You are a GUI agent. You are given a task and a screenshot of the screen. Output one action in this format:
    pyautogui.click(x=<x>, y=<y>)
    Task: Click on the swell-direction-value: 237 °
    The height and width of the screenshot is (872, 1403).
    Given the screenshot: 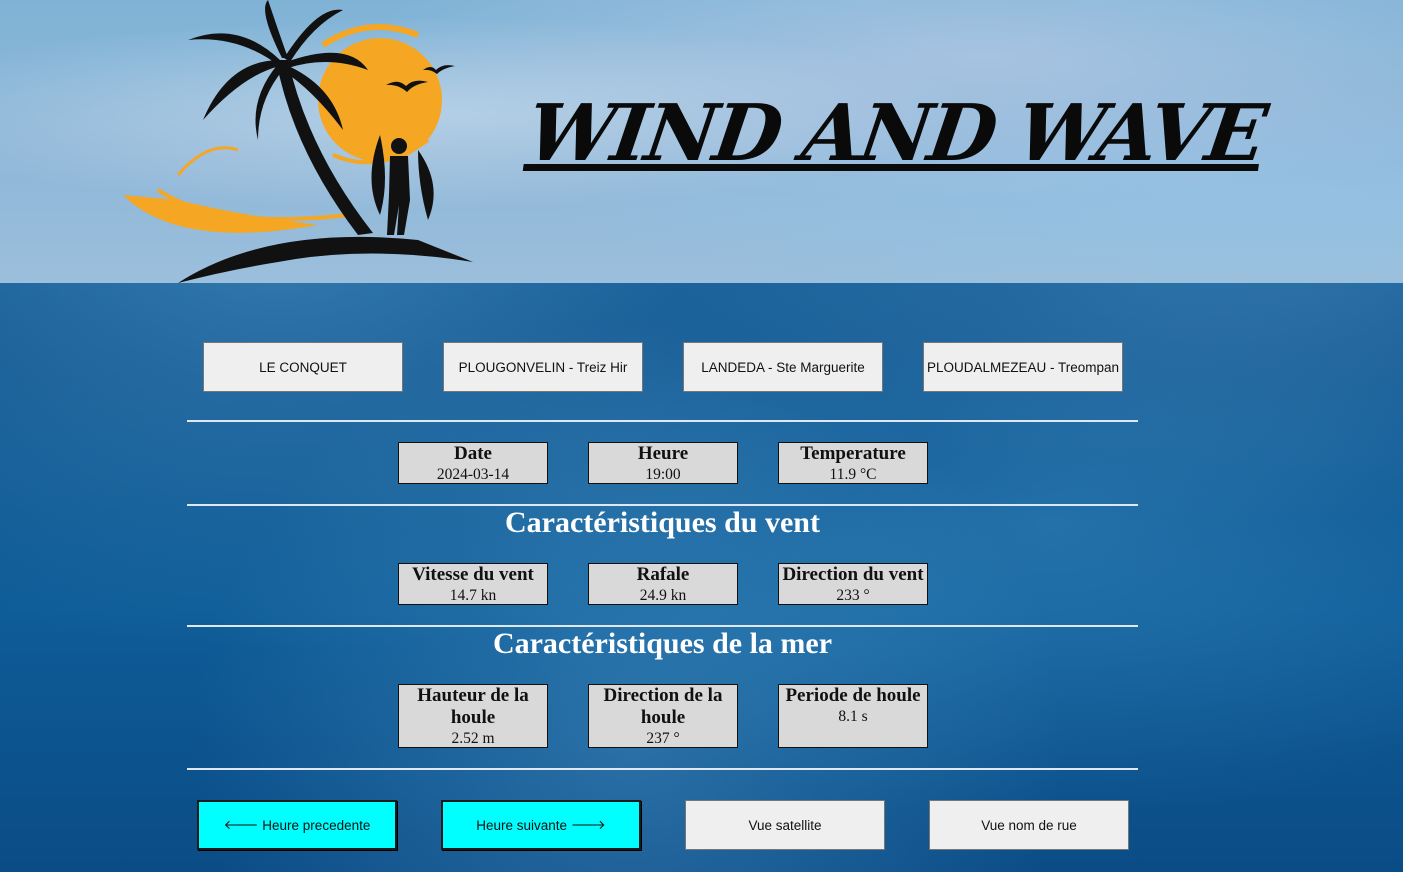 What is the action you would take?
    pyautogui.click(x=663, y=738)
    